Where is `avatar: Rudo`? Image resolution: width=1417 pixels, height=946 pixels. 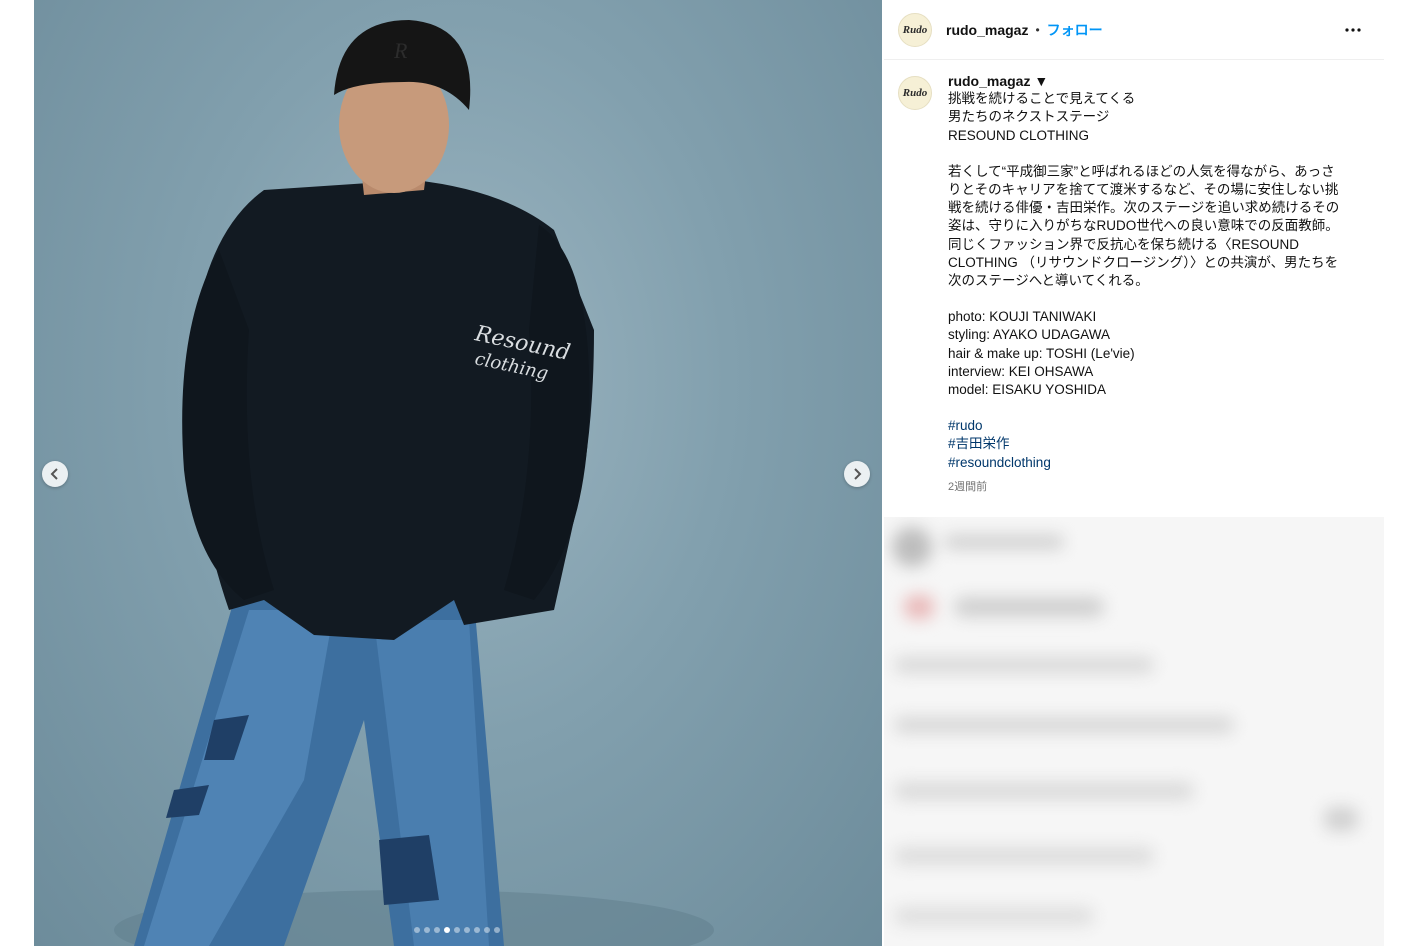
avatar: Rudo is located at coordinates (915, 29).